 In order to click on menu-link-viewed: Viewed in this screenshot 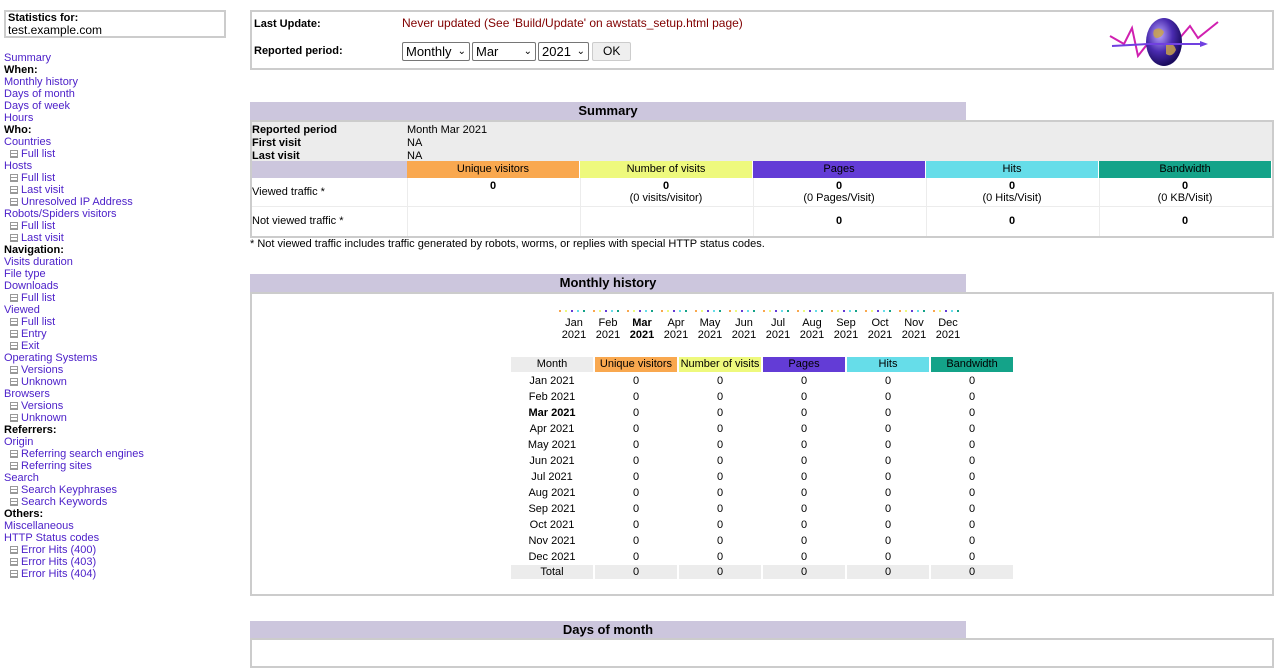, I will do `click(22, 310)`.